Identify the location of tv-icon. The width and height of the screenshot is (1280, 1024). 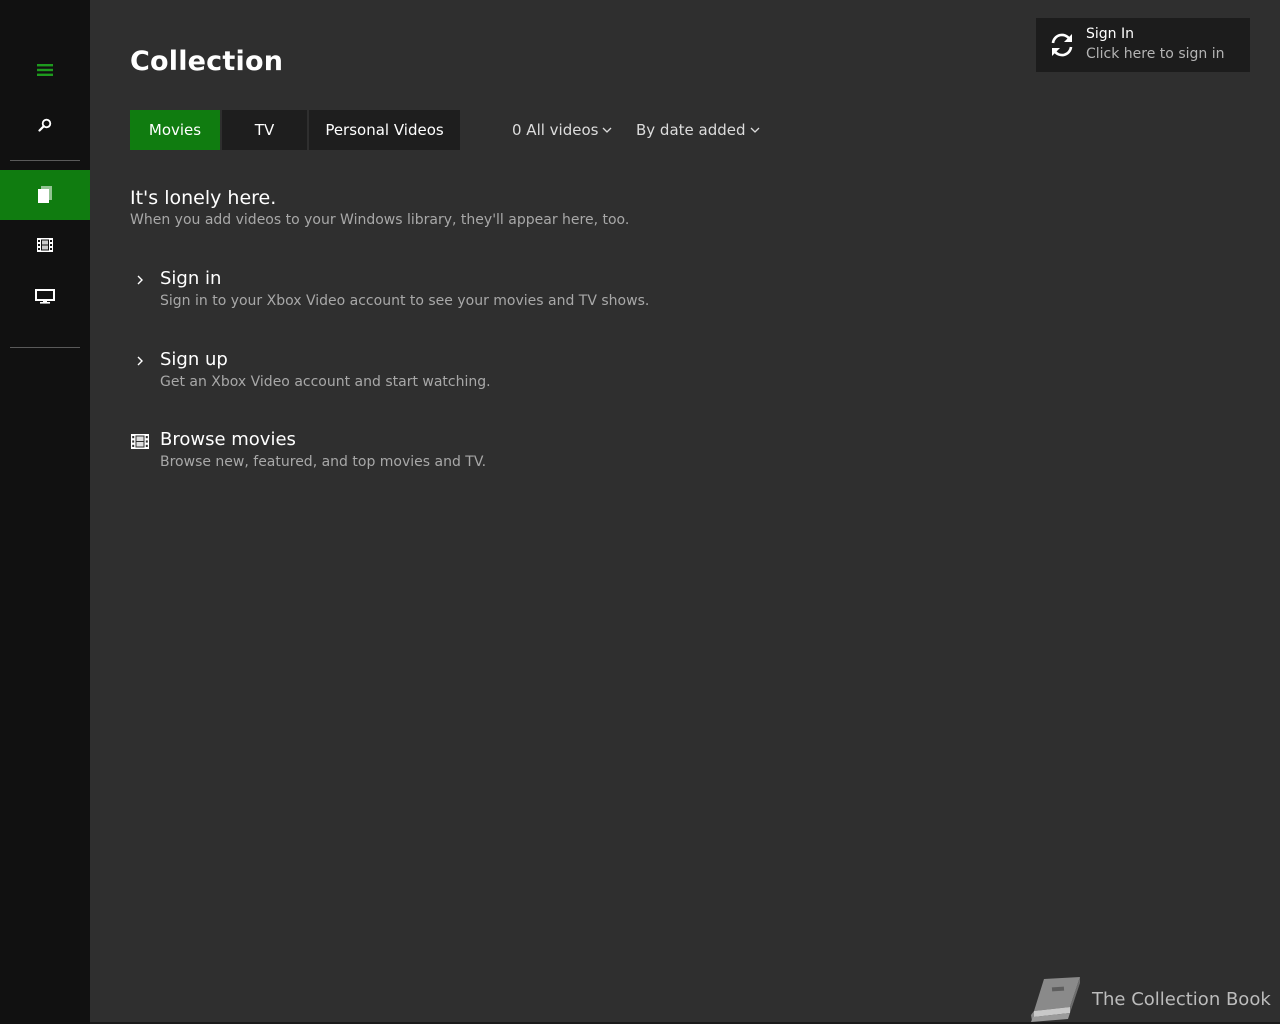
(45, 296).